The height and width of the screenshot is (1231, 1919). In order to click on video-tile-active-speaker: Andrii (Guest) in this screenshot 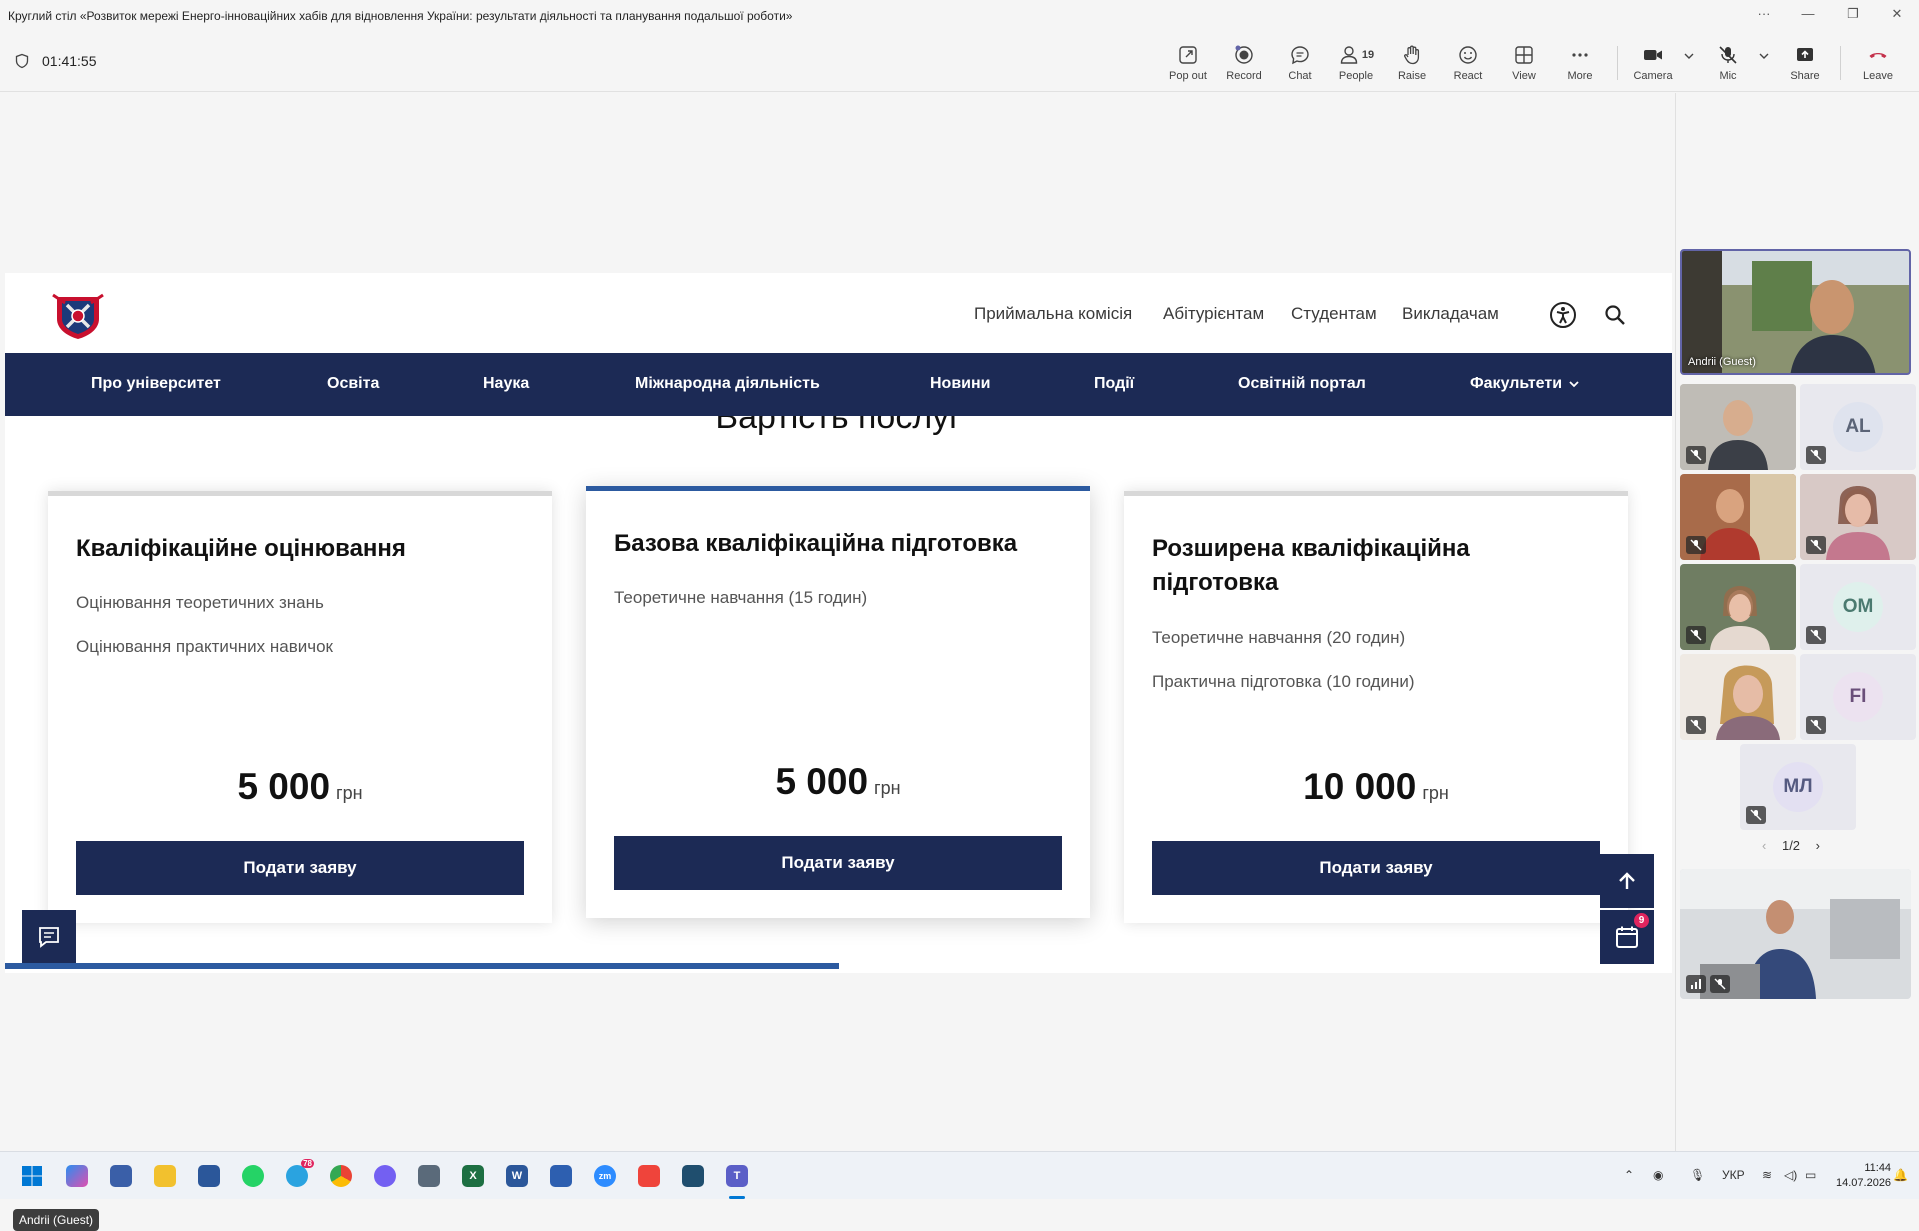, I will do `click(1795, 312)`.